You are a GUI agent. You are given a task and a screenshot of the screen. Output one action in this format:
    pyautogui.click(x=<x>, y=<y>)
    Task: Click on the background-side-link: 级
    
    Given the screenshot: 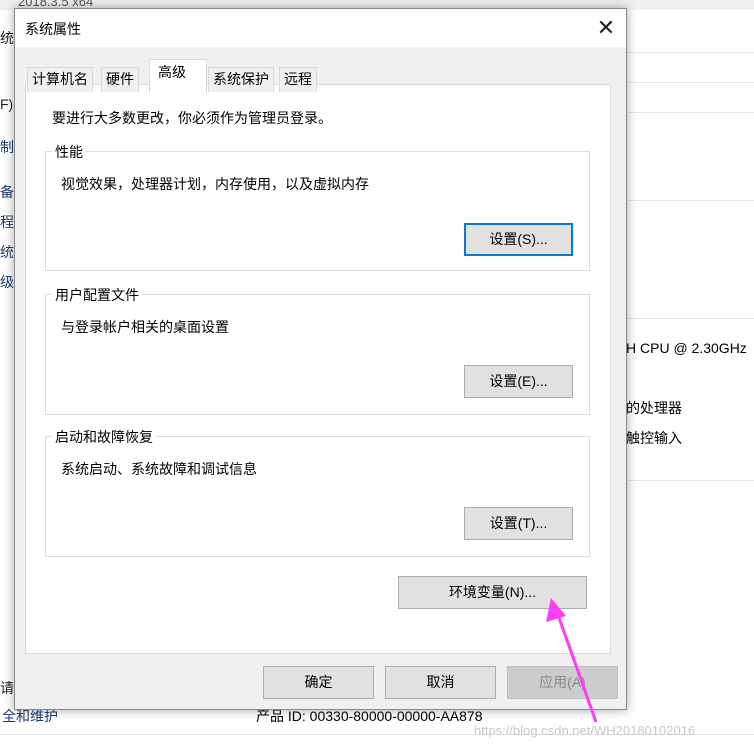 What is the action you would take?
    pyautogui.click(x=7, y=282)
    